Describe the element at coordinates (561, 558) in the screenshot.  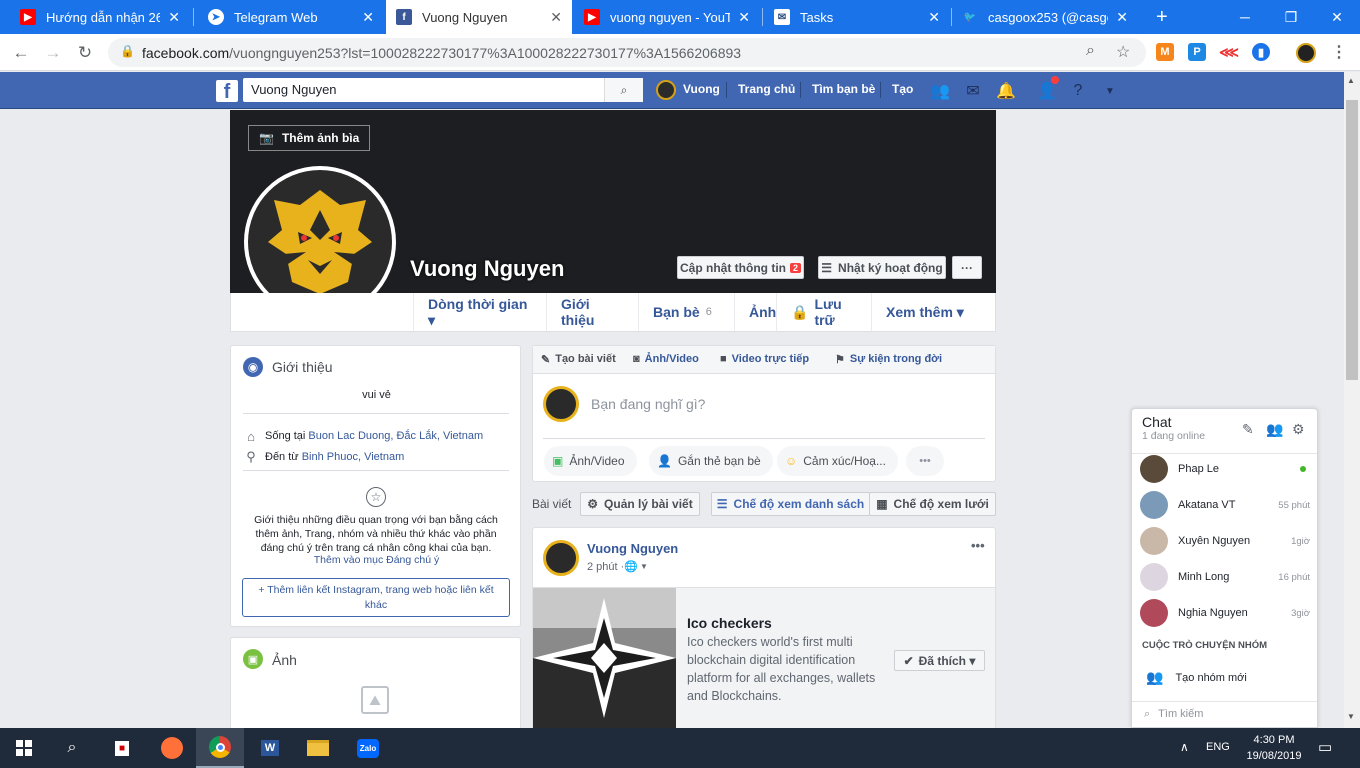
I see `post-author-avatar` at that location.